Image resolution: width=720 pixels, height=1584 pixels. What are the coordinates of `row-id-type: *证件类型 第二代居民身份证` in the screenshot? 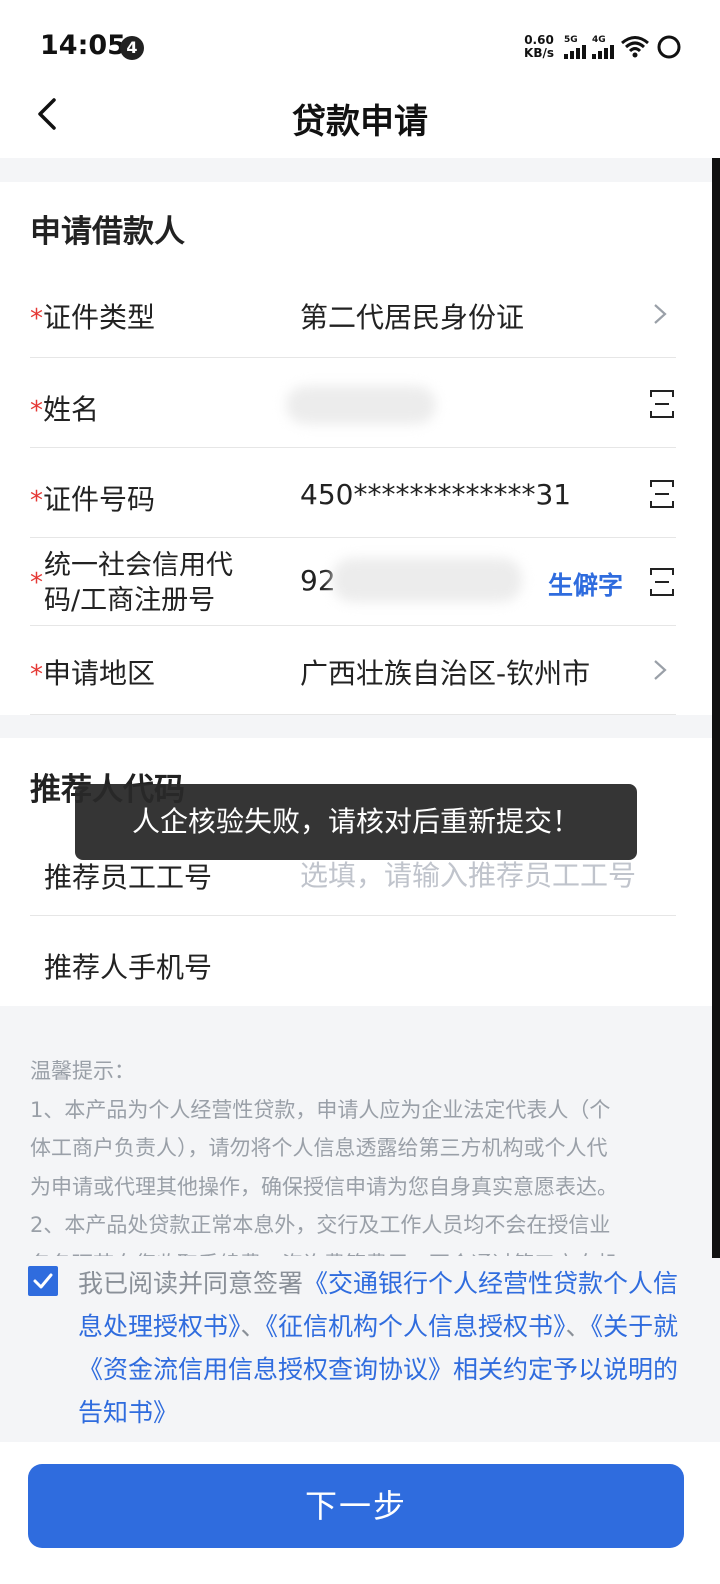 It's located at (353, 314).